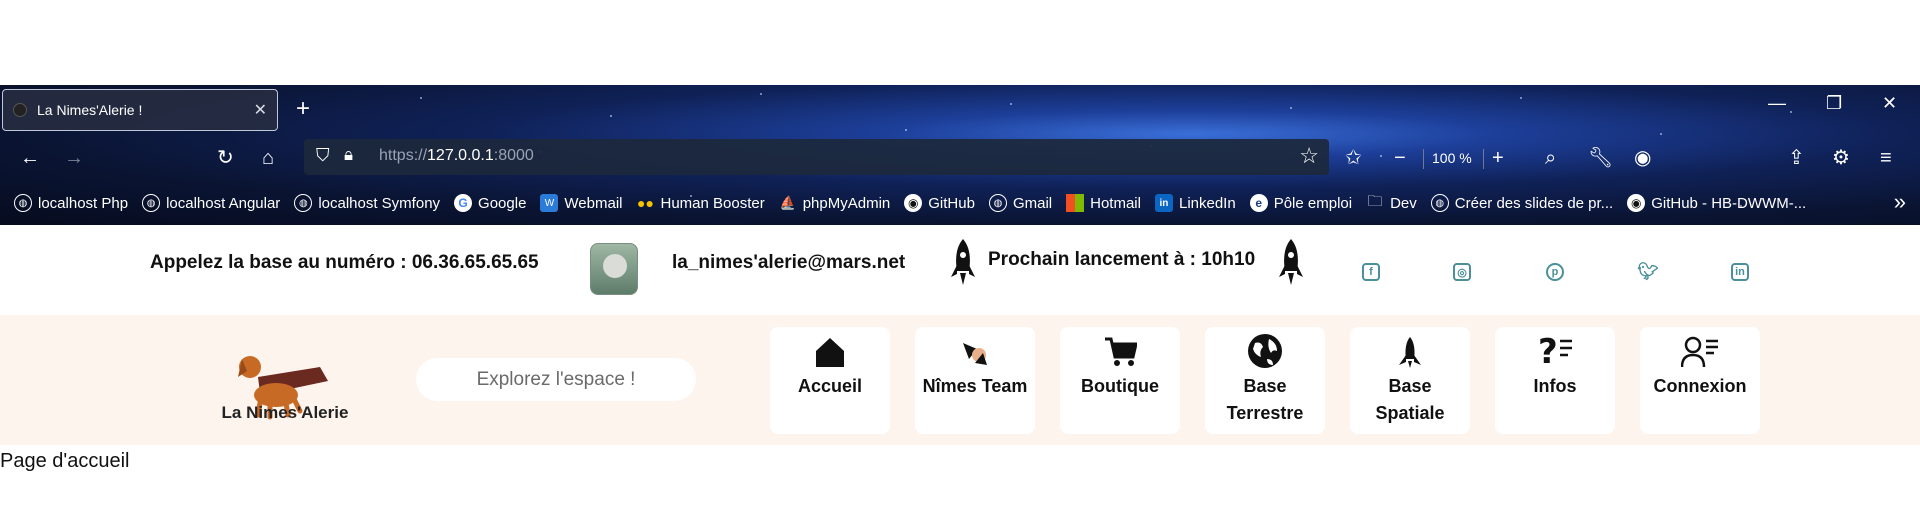 The width and height of the screenshot is (1920, 524). Describe the element at coordinates (1207, 203) in the screenshot. I see `bookmark-label: LinkedIn` at that location.